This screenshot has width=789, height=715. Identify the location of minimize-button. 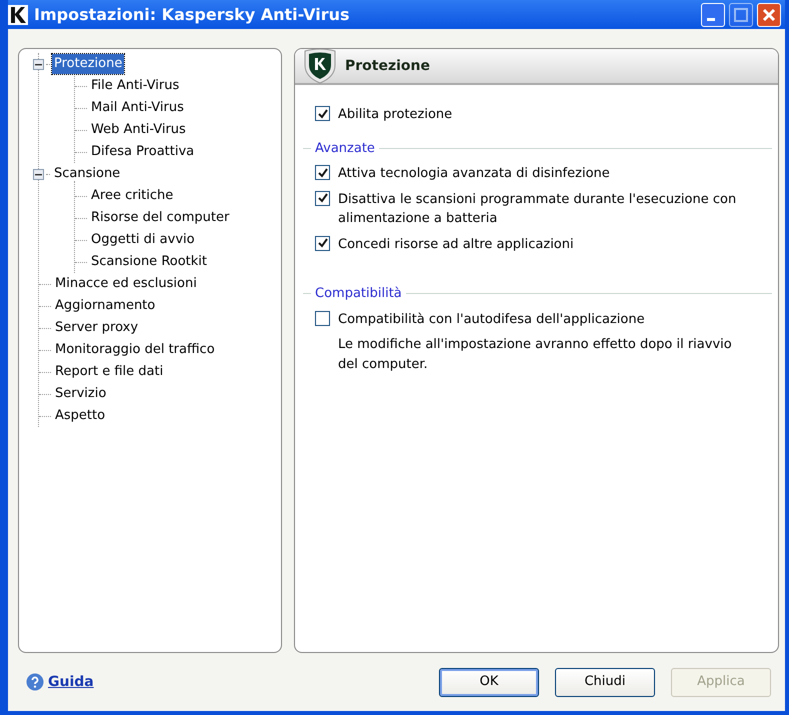
(713, 14).